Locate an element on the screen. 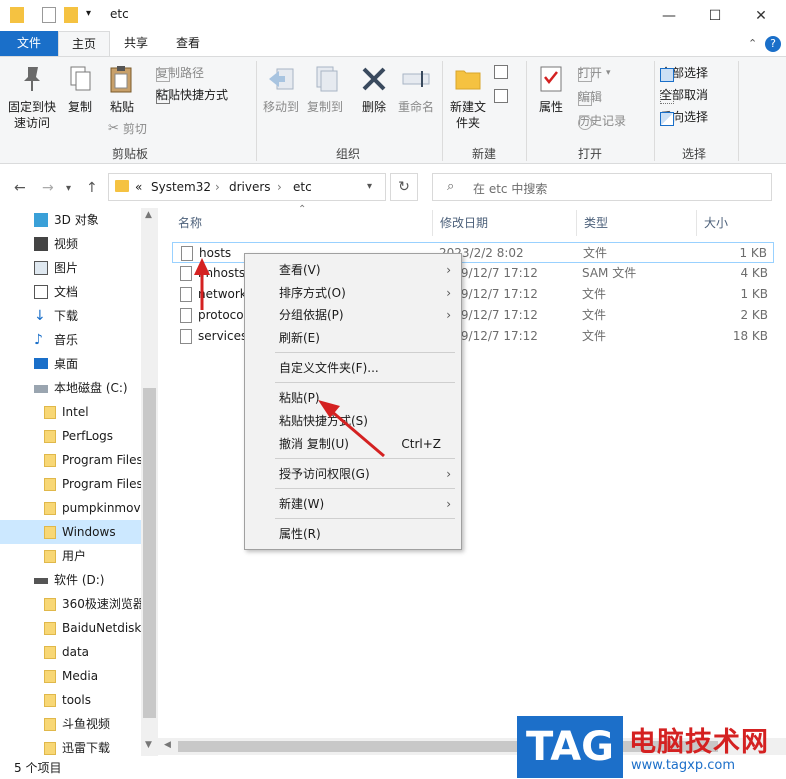  properties-button: 属性 is located at coordinates (551, 89).